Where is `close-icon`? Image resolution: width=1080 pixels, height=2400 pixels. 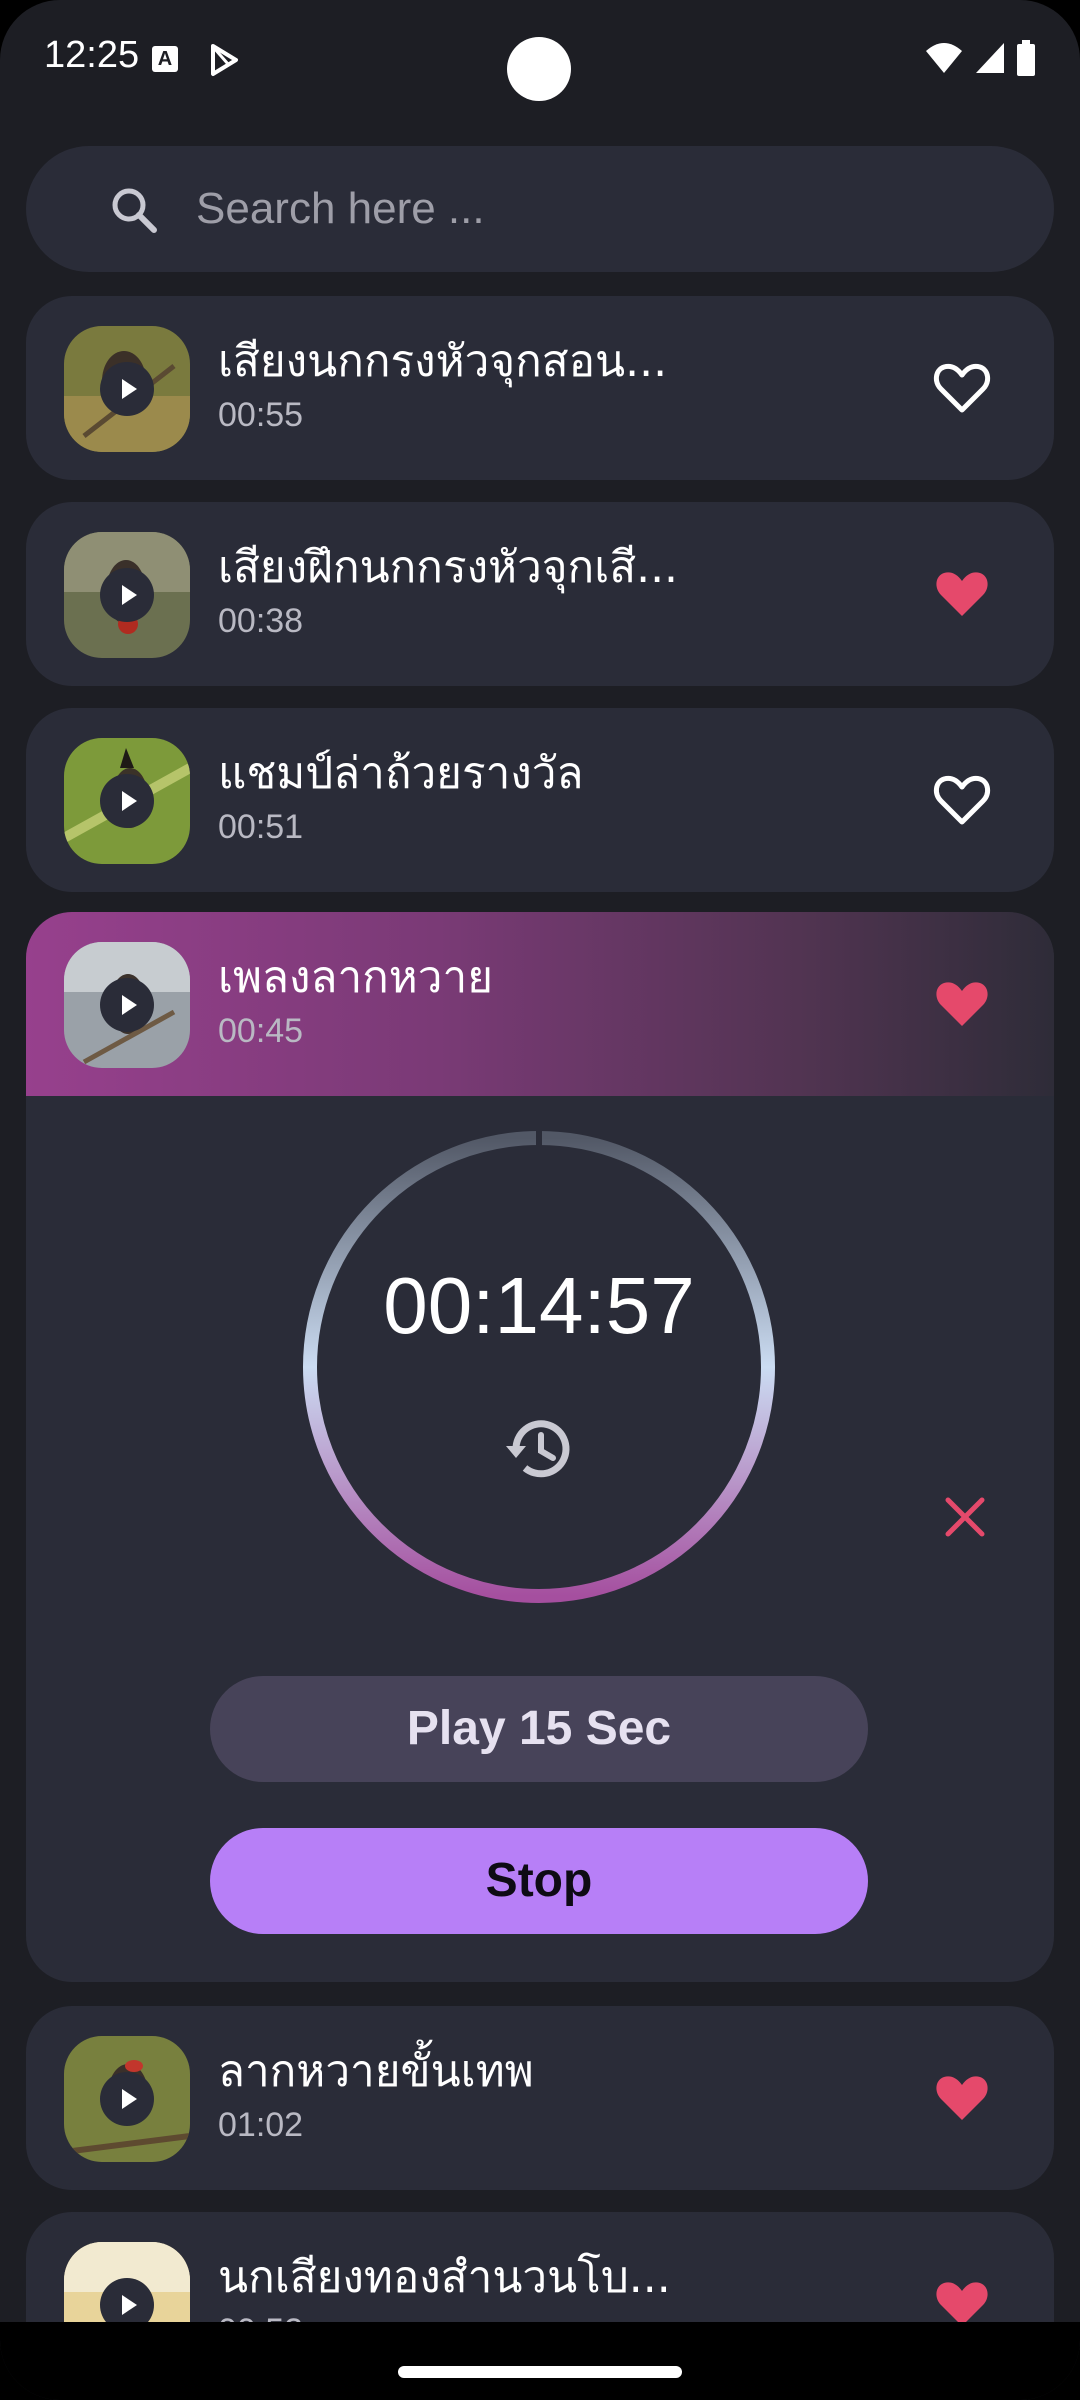
close-icon is located at coordinates (965, 1517).